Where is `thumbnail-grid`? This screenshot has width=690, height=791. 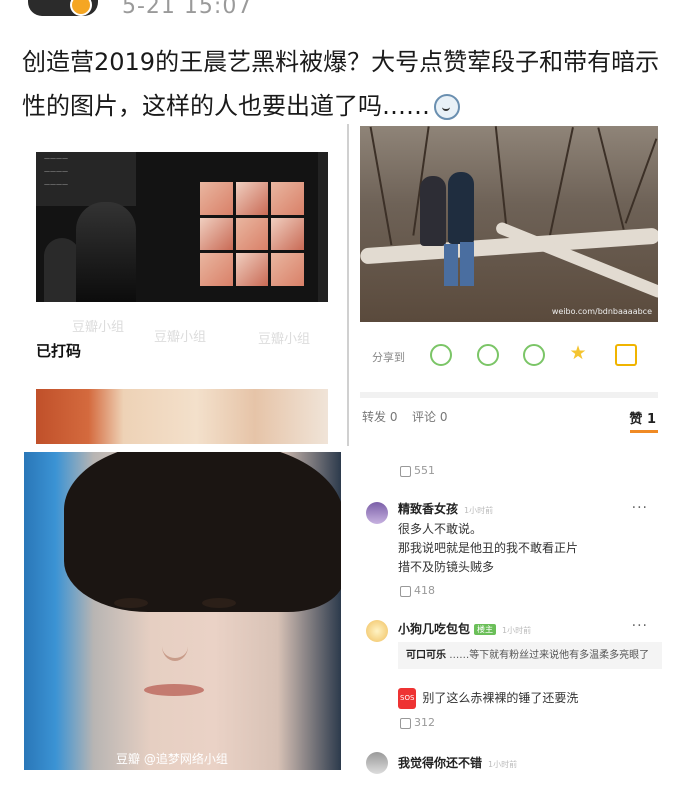
thumbnail-grid is located at coordinates (252, 234).